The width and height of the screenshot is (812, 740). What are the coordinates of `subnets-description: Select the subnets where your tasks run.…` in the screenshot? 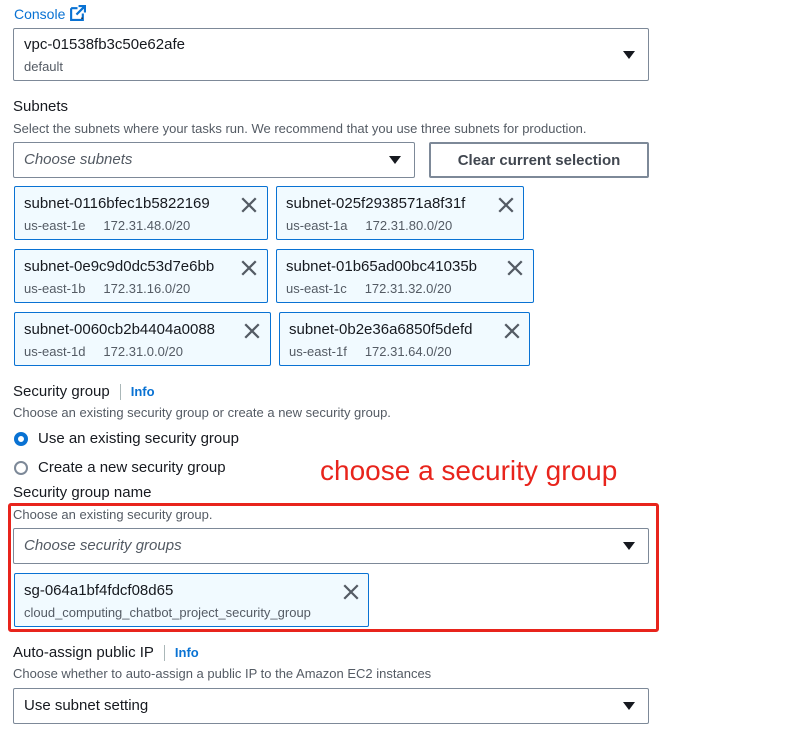 It's located at (300, 128).